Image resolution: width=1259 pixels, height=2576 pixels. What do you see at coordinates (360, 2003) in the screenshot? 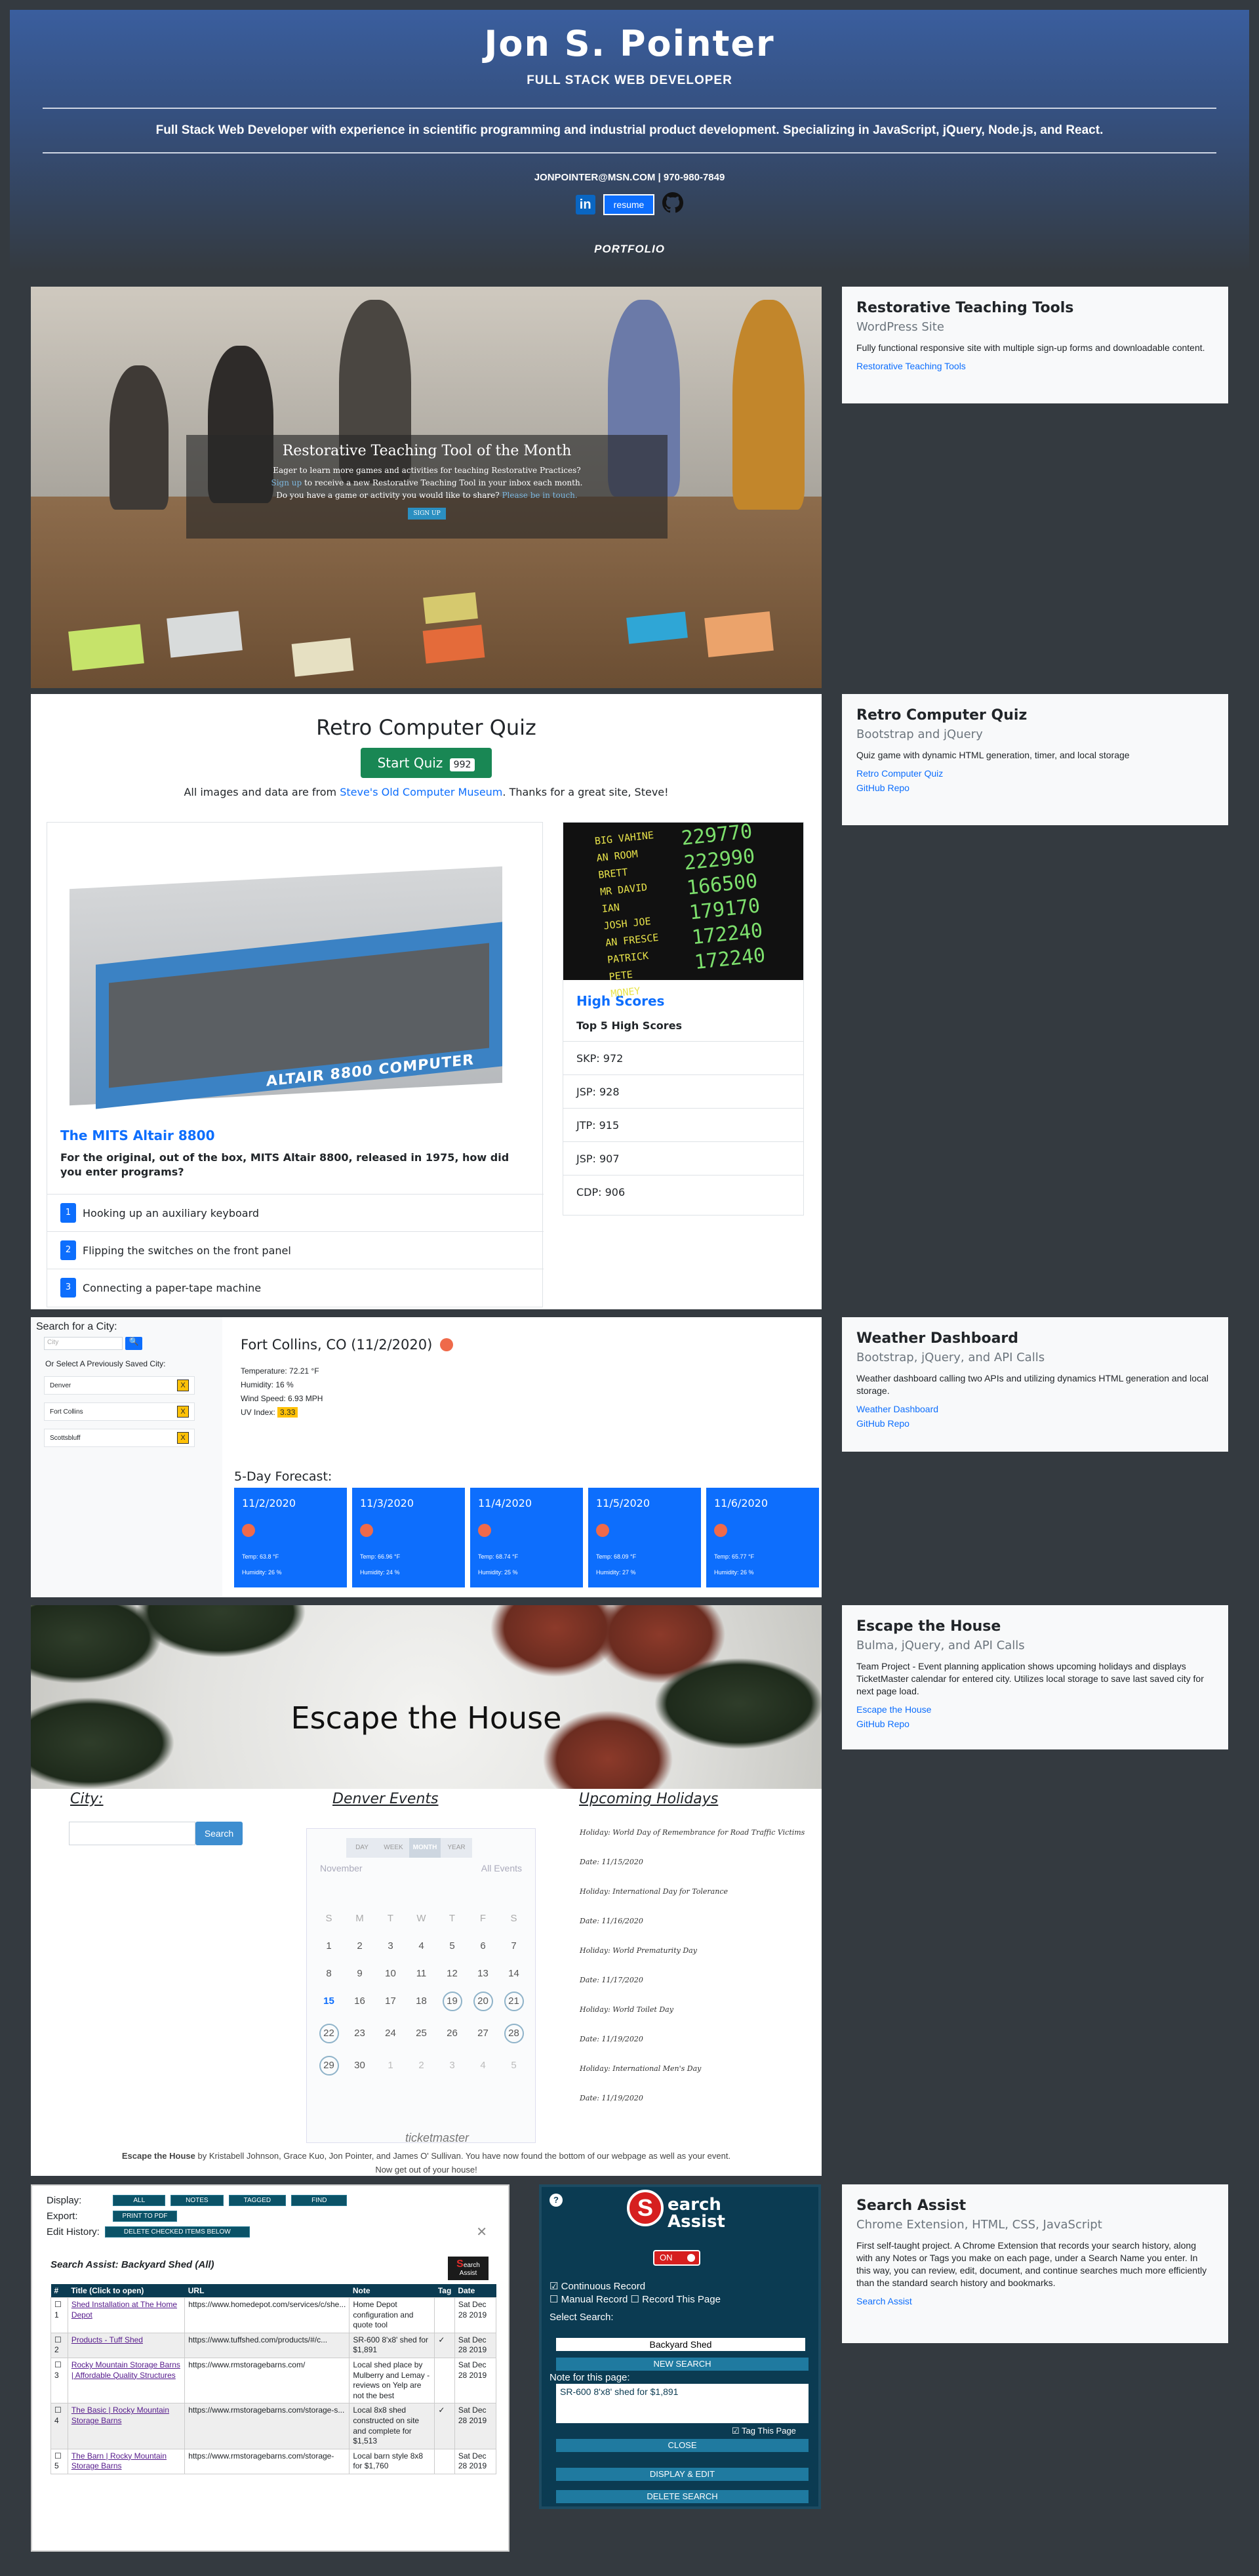
I see `calendar-day: 16` at bounding box center [360, 2003].